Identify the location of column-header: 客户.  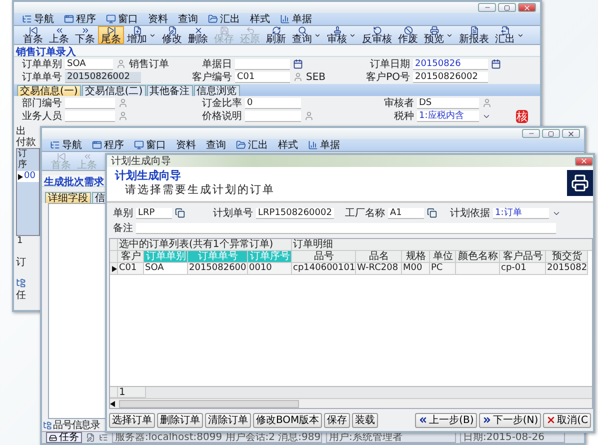
(131, 257).